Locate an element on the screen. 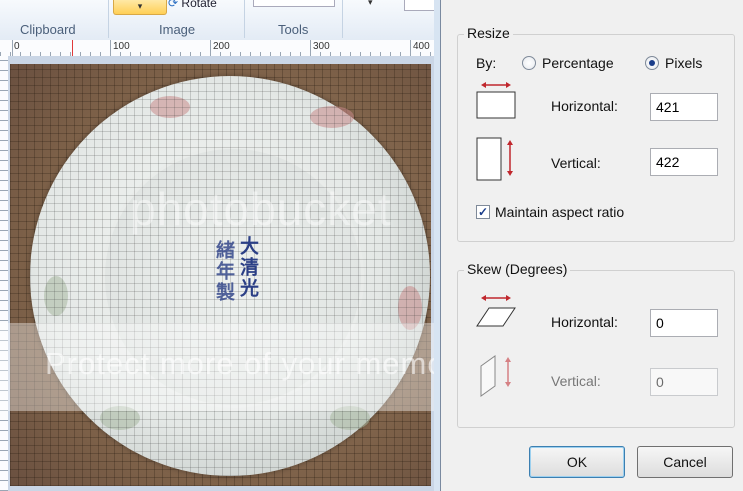 The width and height of the screenshot is (743, 491). pixels-radio is located at coordinates (652, 63).